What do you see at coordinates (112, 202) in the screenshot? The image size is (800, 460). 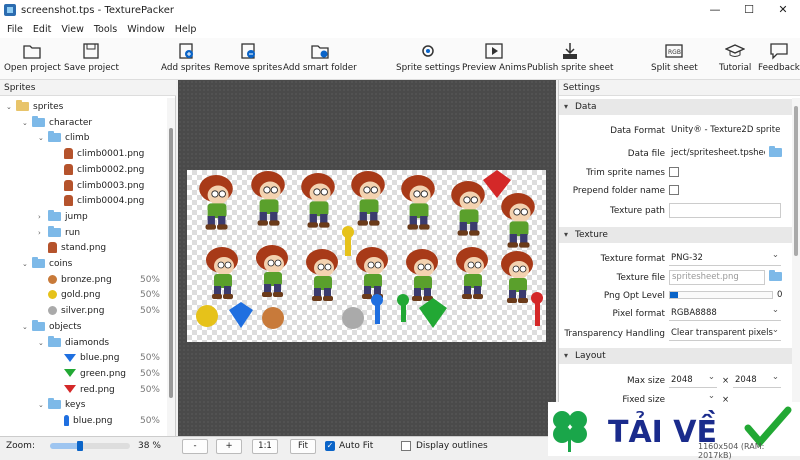 I see `tree-sprite-item: climb0004.png` at bounding box center [112, 202].